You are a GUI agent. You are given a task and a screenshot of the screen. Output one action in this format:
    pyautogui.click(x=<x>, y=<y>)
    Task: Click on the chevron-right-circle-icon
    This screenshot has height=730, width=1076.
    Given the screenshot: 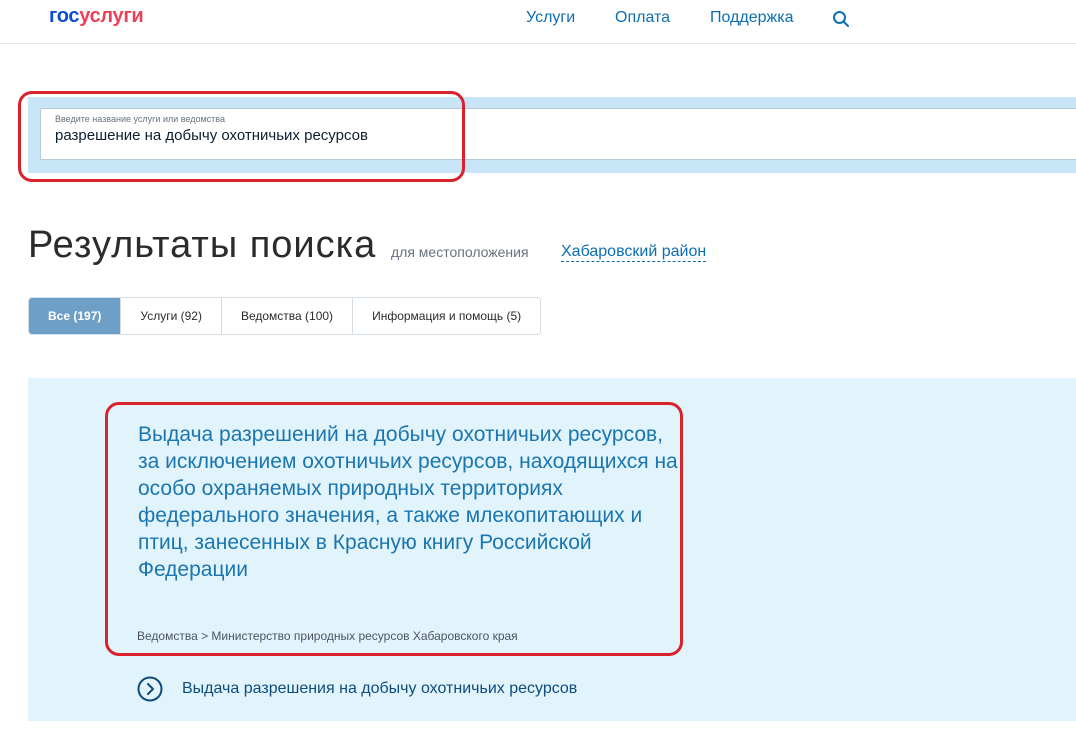 What is the action you would take?
    pyautogui.click(x=150, y=689)
    